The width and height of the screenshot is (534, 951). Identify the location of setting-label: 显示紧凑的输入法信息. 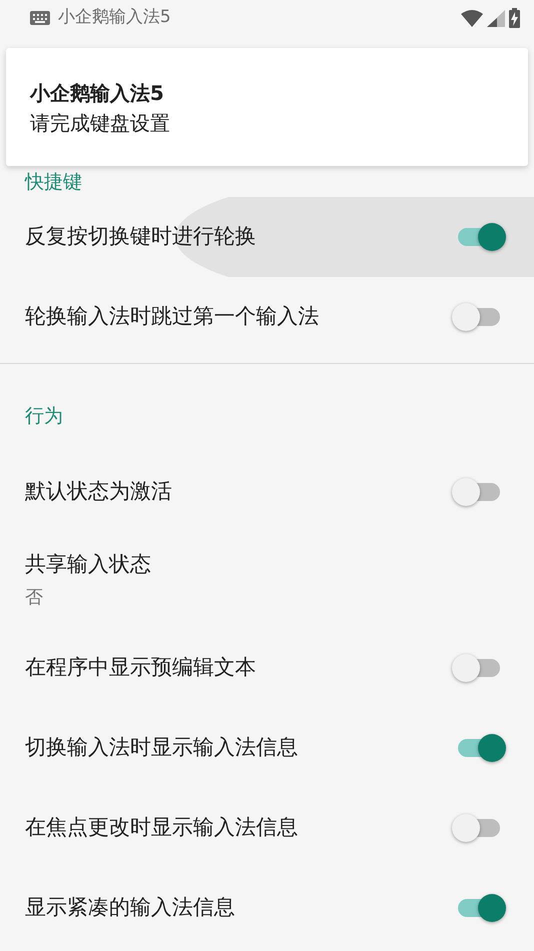
(130, 908).